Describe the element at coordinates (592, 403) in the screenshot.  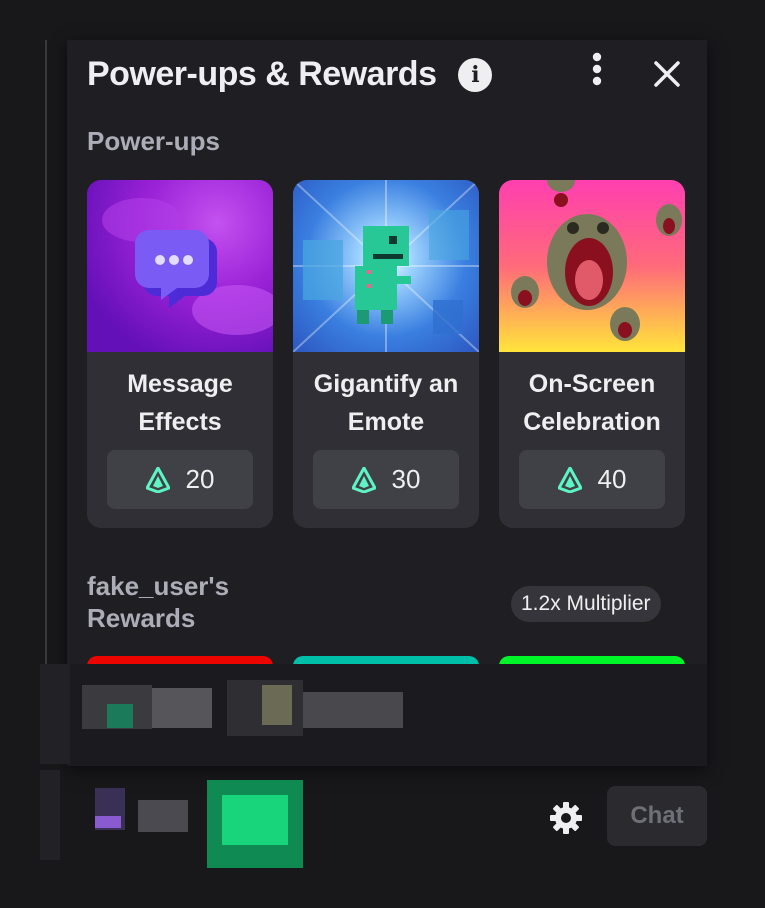
I see `powerup-title: On-Screen Celebration` at that location.